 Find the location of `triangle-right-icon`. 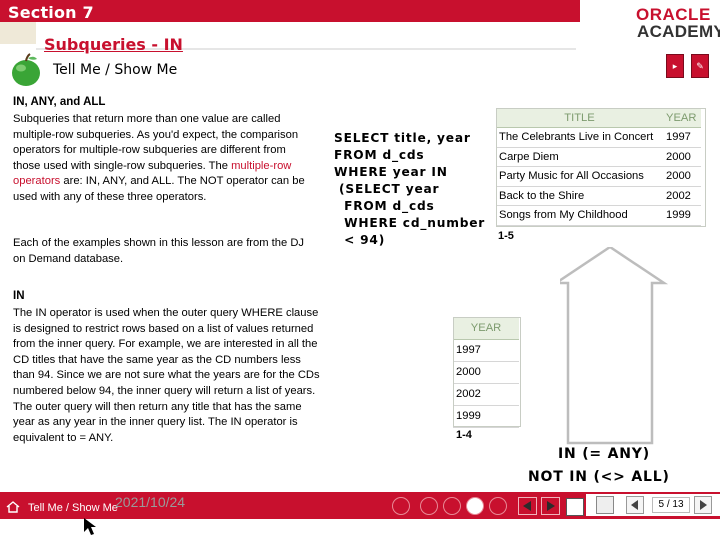

triangle-right-icon is located at coordinates (551, 506).